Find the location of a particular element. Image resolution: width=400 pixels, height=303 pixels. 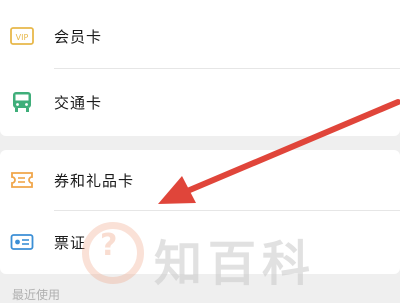

bus-icon is located at coordinates (22, 102).